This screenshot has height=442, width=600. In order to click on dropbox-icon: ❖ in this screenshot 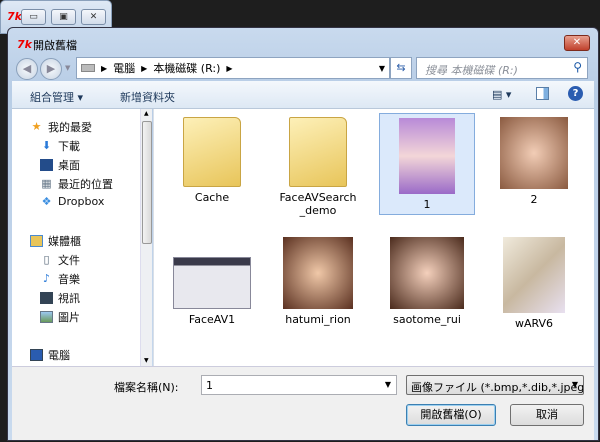, I will do `click(46, 201)`.